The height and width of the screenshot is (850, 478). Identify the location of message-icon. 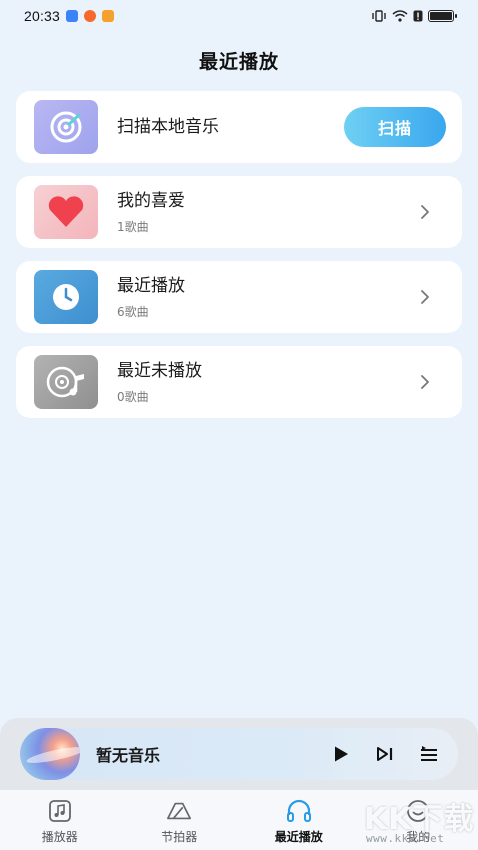
(72, 16).